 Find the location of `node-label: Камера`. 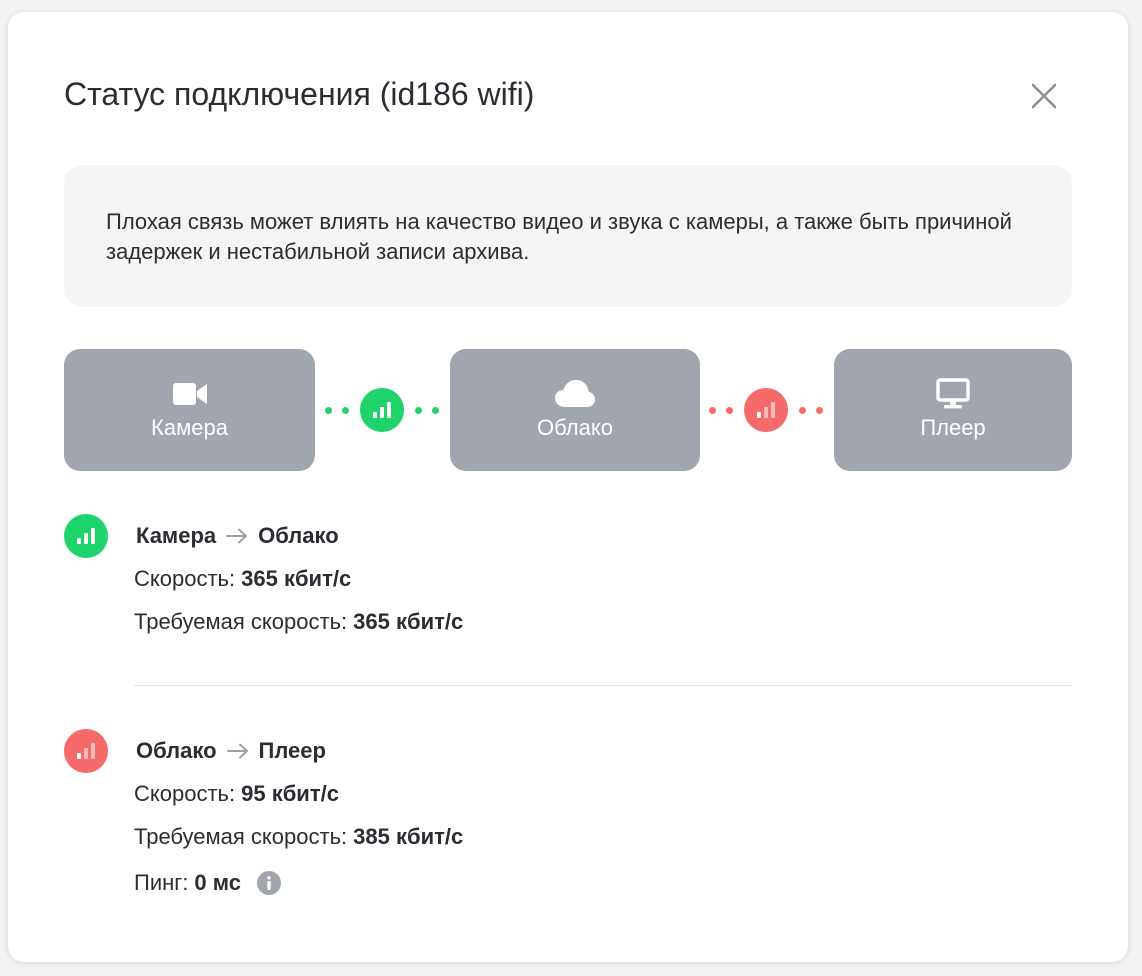

node-label: Камера is located at coordinates (189, 427).